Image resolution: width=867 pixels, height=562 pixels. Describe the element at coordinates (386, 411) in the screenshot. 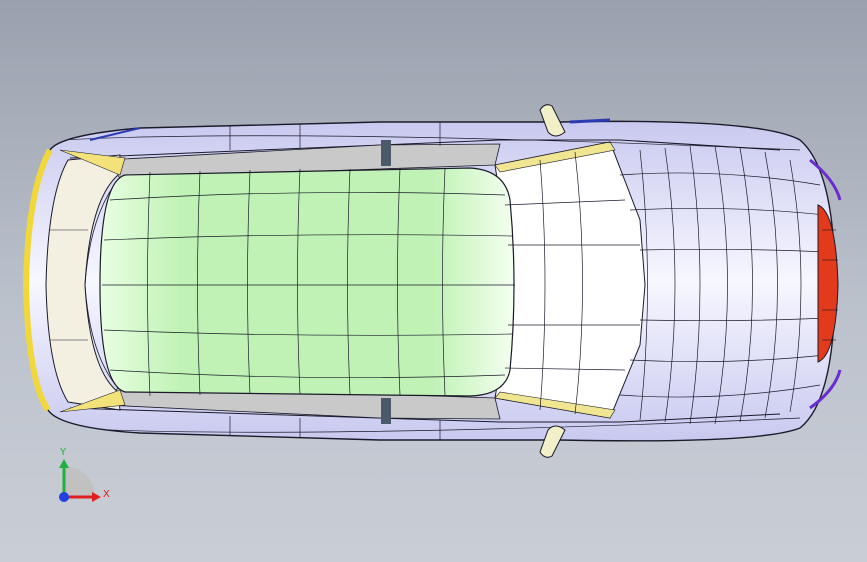

I see `b-pillar-bottom` at that location.